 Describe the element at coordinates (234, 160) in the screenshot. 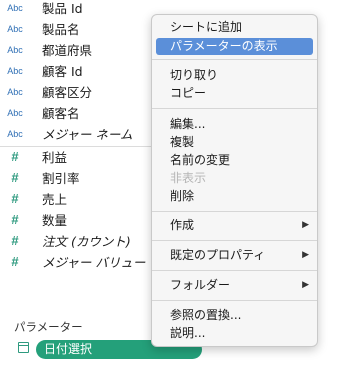

I see `menu-item-rename: 名前の変更` at that location.